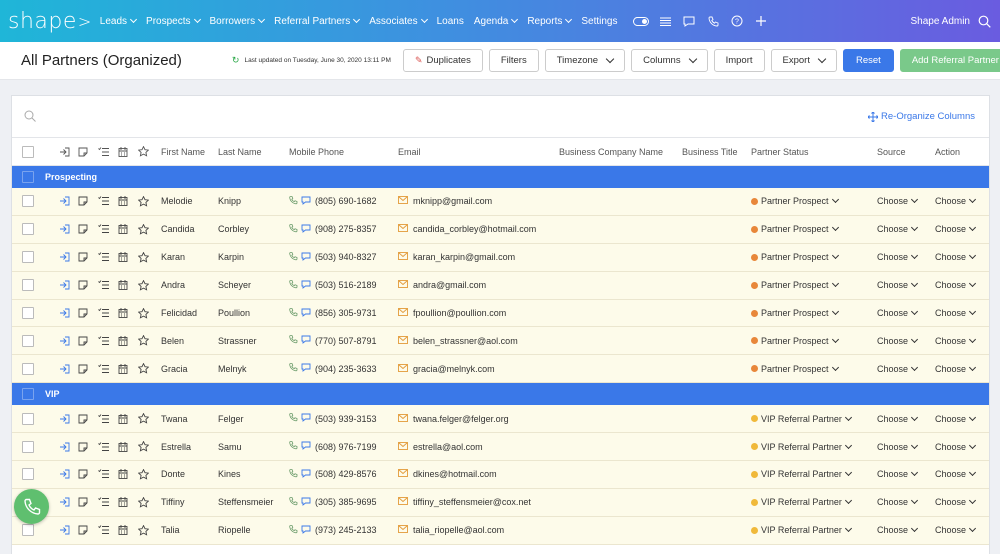  Describe the element at coordinates (465, 341) in the screenshot. I see `email-address: belen_strassner@aol.com` at that location.